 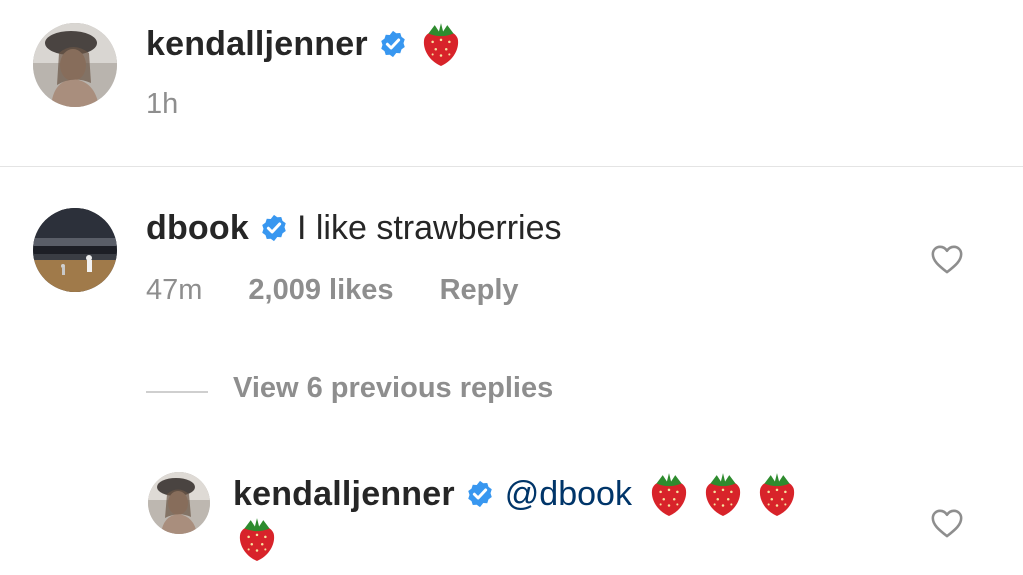 I want to click on comment-username: dbook, so click(x=197, y=228).